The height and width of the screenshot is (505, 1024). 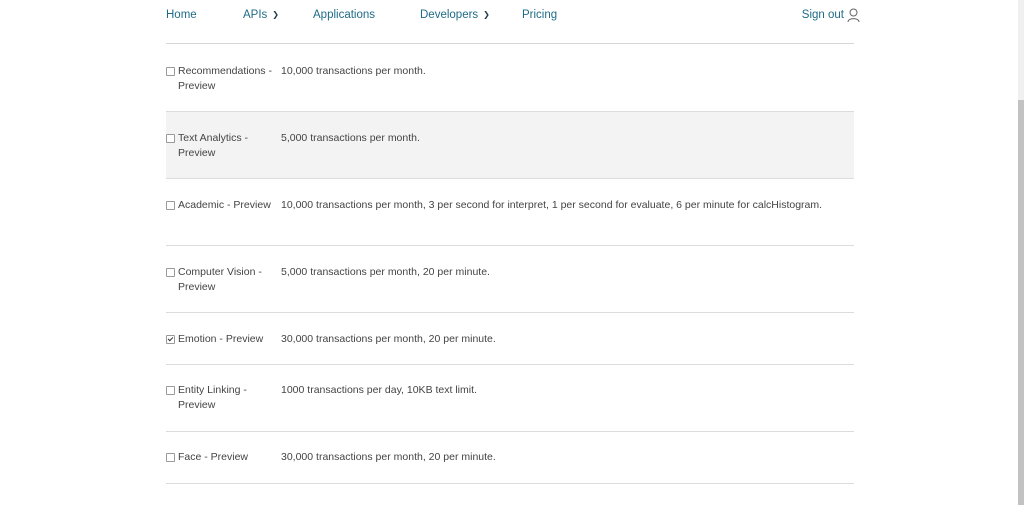 I want to click on nav-home-link: Home, so click(x=181, y=15).